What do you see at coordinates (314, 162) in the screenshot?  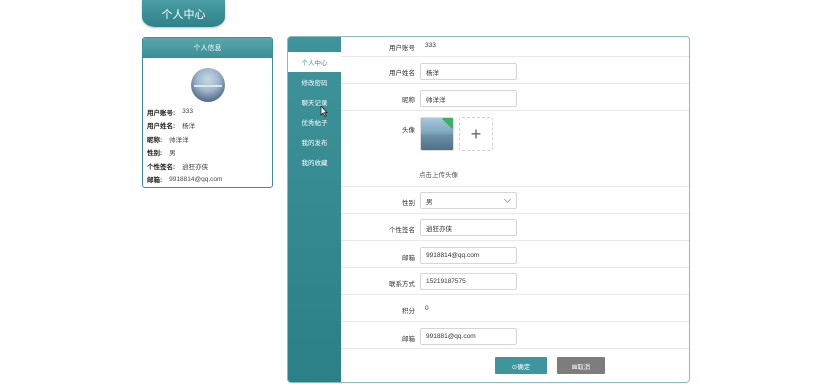 I see `sidebar-item-favorites: 我的收藏` at bounding box center [314, 162].